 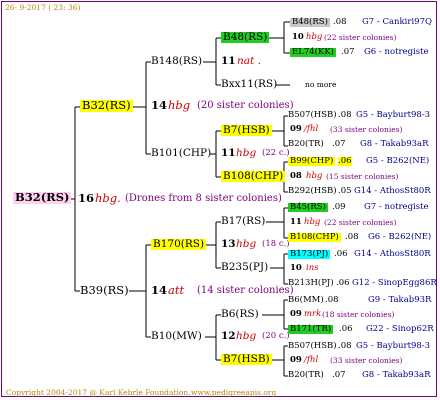 What do you see at coordinates (306, 300) in the screenshot?
I see `right-d1-top-label: B6(MM)` at bounding box center [306, 300].